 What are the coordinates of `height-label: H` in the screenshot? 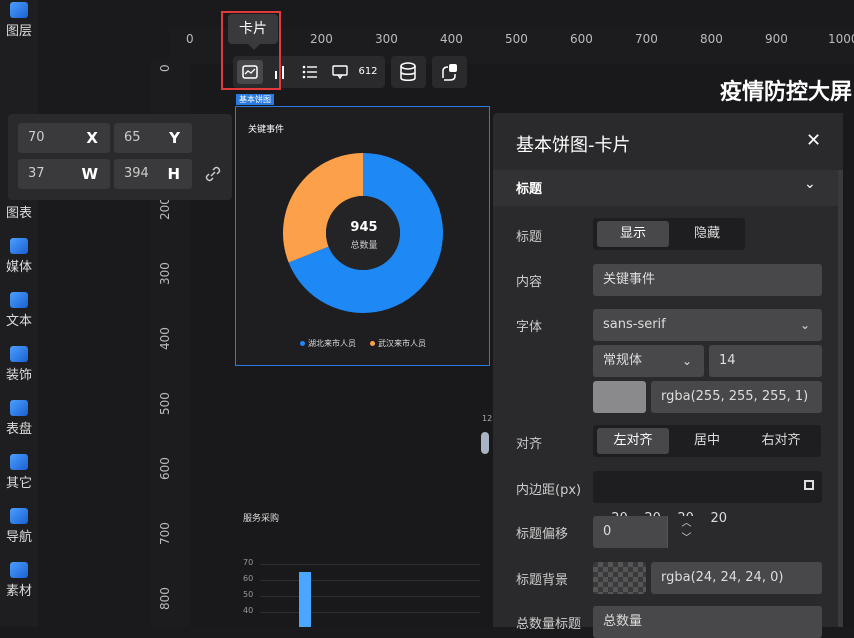 It's located at (173, 174).